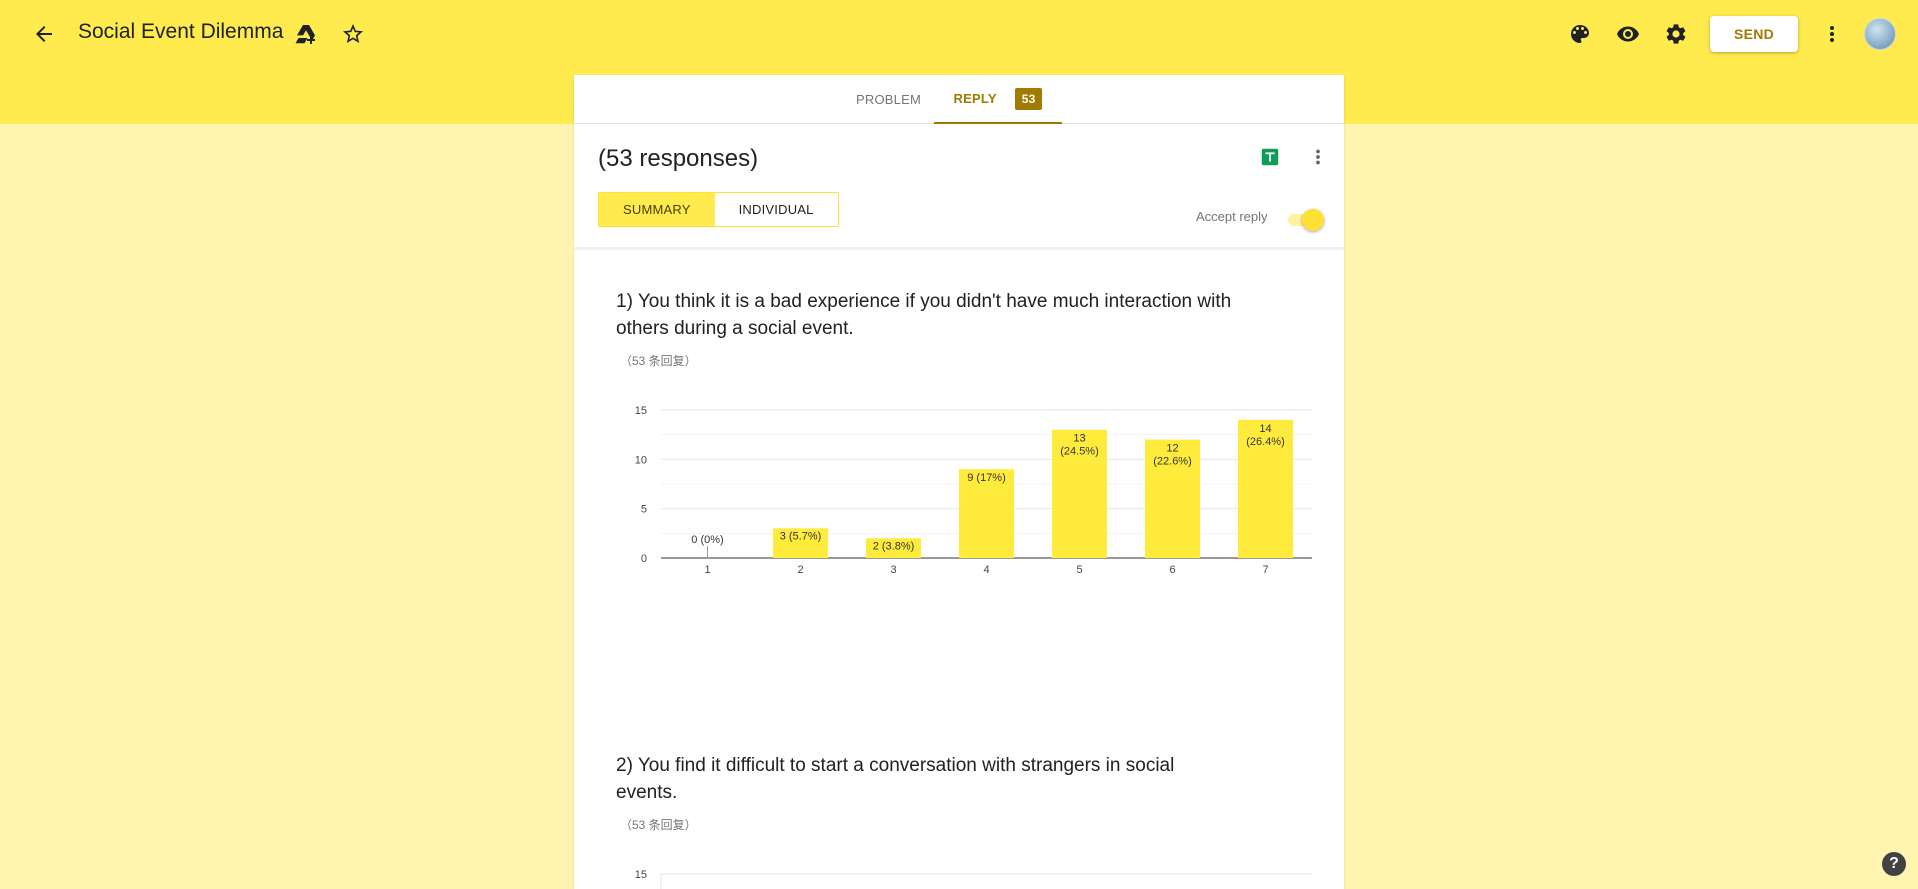 The width and height of the screenshot is (1918, 889). Describe the element at coordinates (1676, 34) in the screenshot. I see `settings-gear-icon` at that location.